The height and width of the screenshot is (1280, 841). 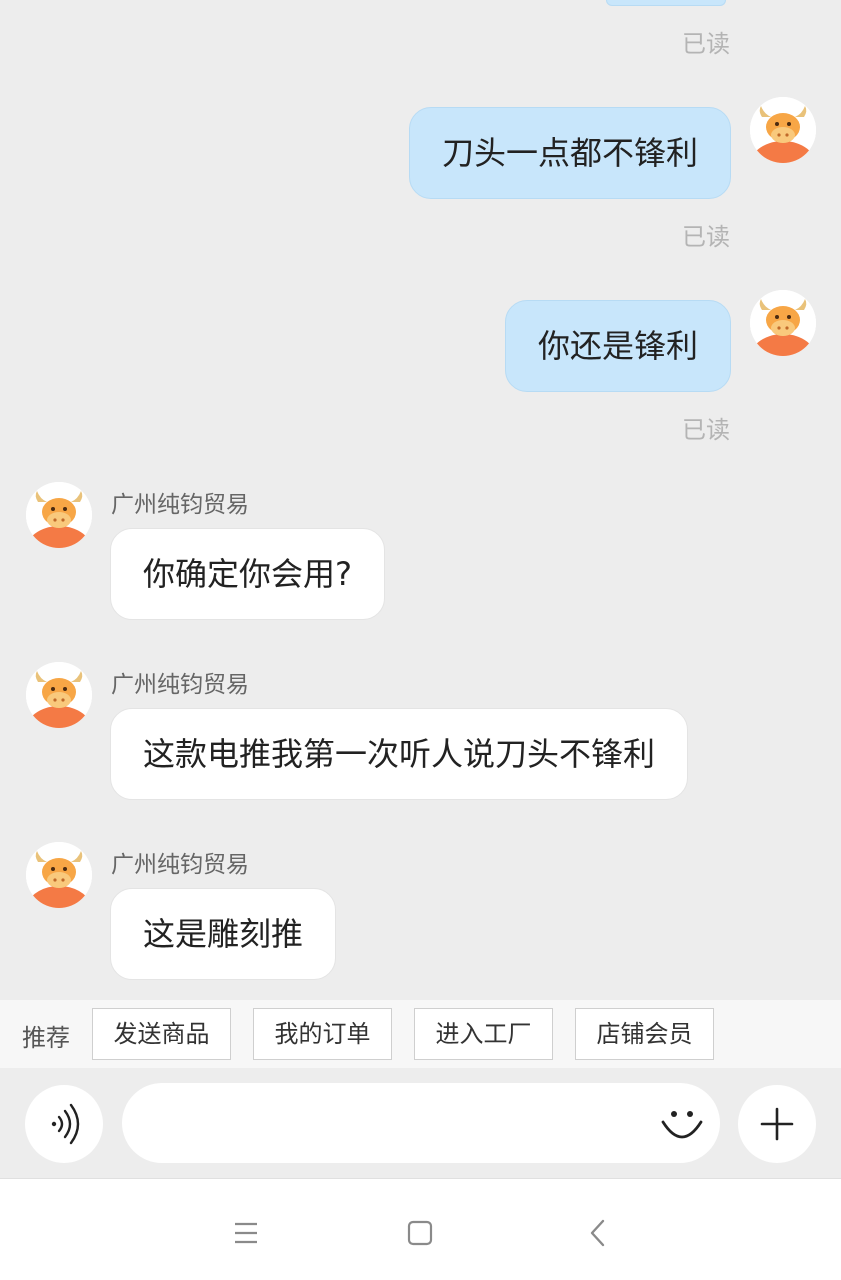 What do you see at coordinates (46, 1038) in the screenshot?
I see `recommend-label: 推荐` at bounding box center [46, 1038].